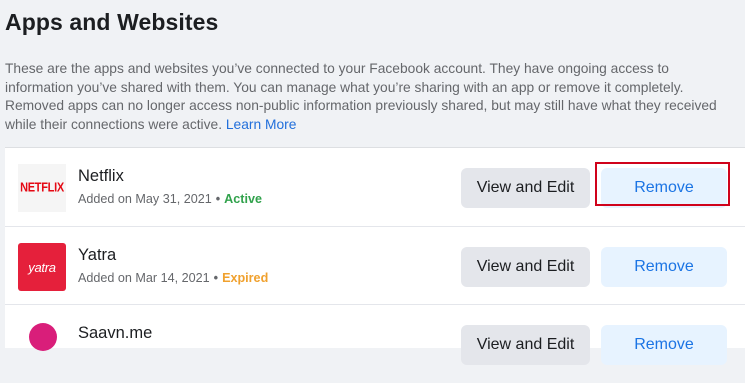 The image size is (745, 383). What do you see at coordinates (112, 22) in the screenshot?
I see `page-title: Apps and Websites` at bounding box center [112, 22].